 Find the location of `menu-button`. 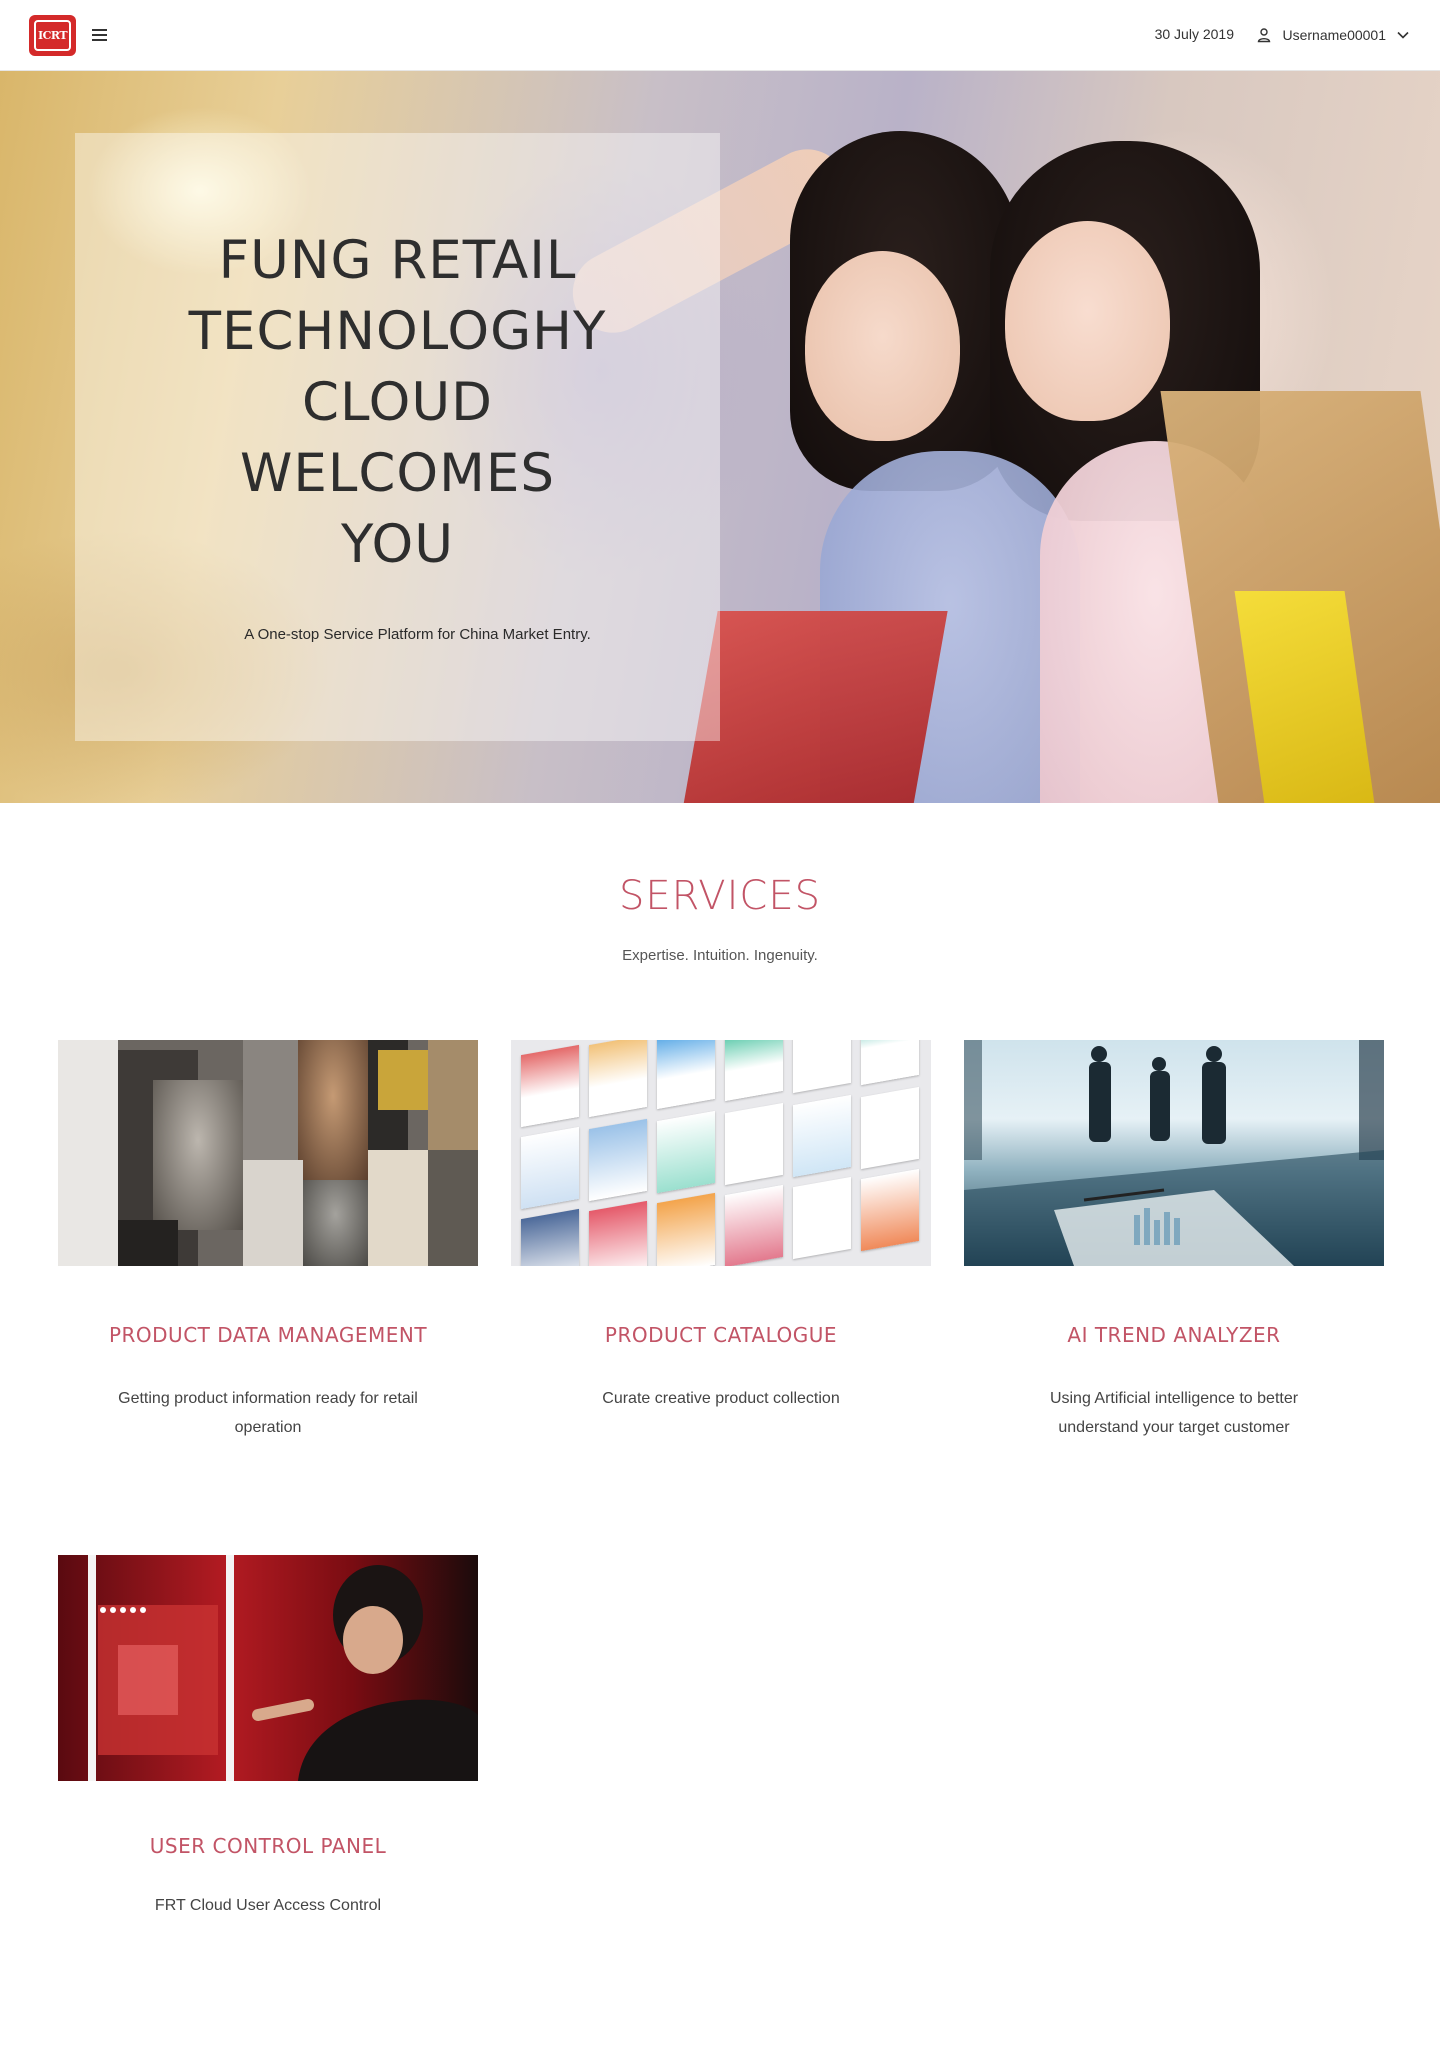

menu-button is located at coordinates (100, 35).